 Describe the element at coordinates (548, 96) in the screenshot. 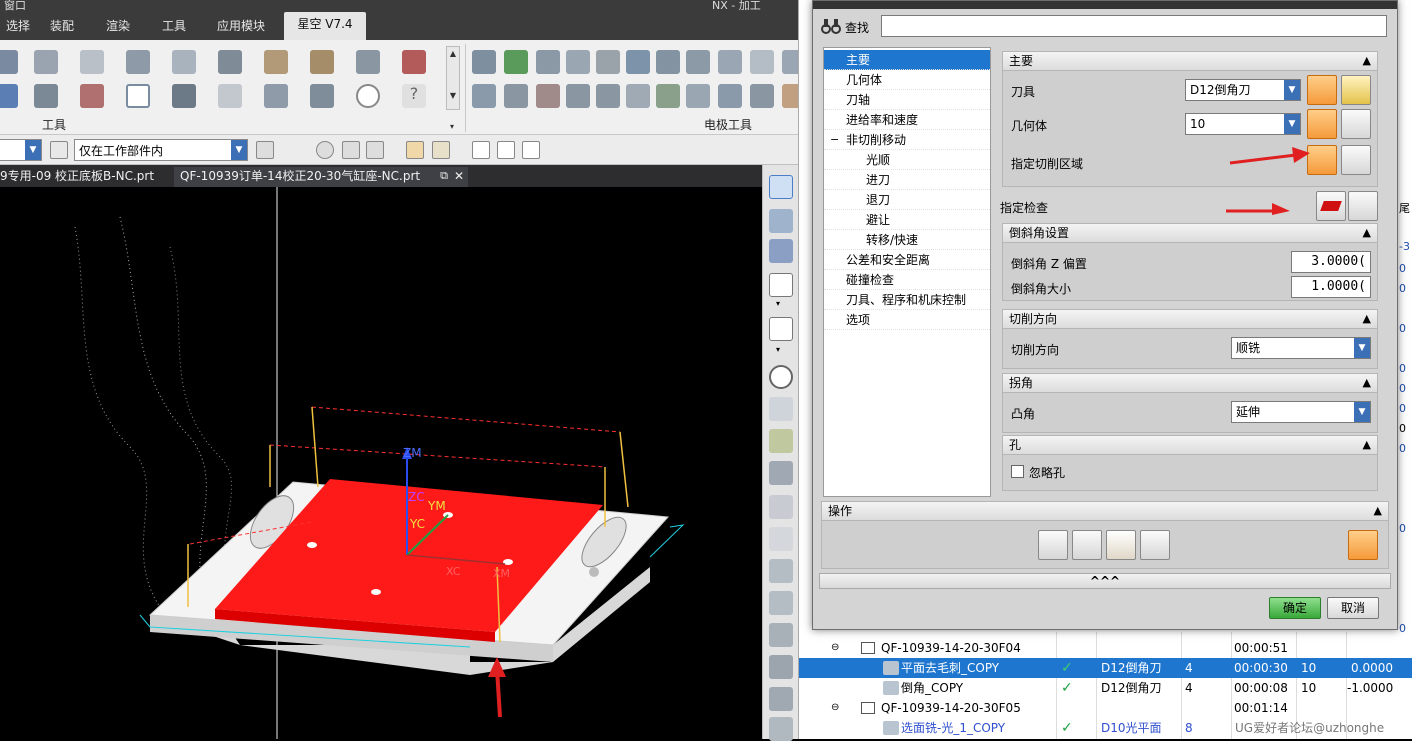

I see `cross-icon` at that location.